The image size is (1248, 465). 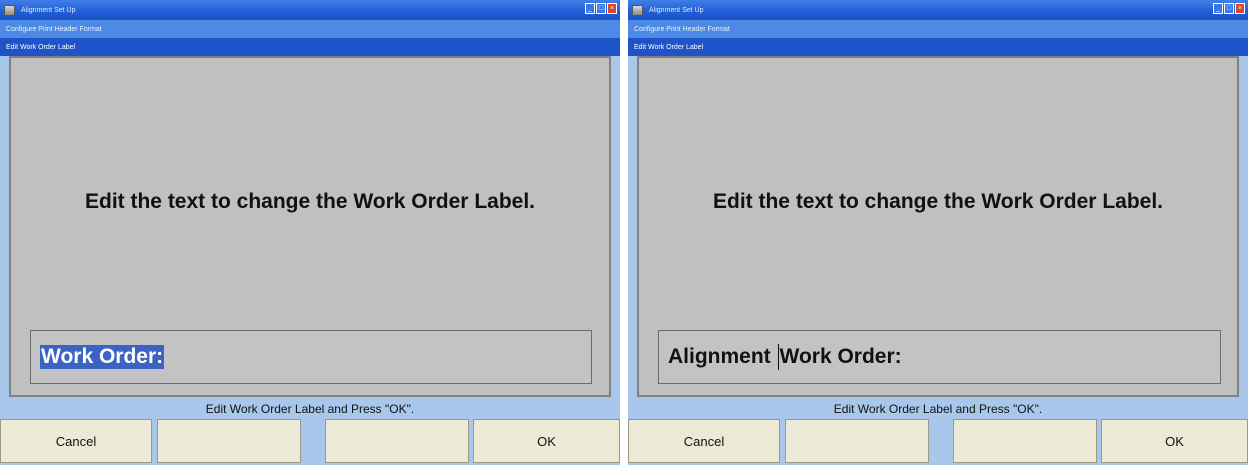 I want to click on work-order-label-input: Work Order:, so click(x=311, y=357).